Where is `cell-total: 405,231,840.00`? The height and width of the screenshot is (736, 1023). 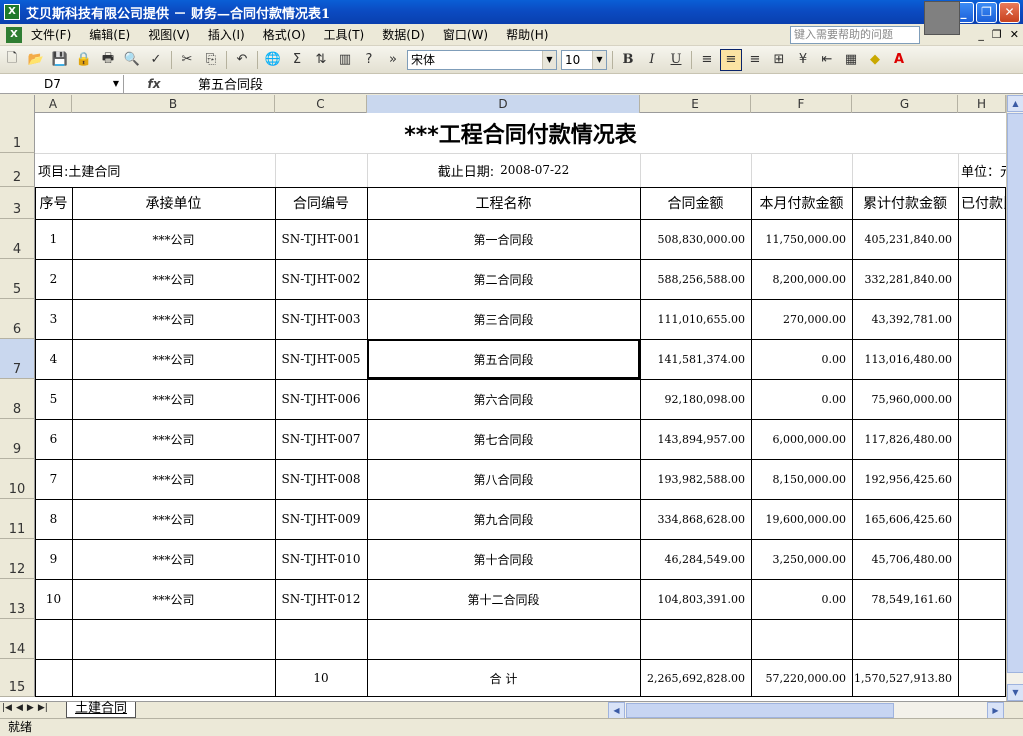 cell-total: 405,231,840.00 is located at coordinates (905, 239).